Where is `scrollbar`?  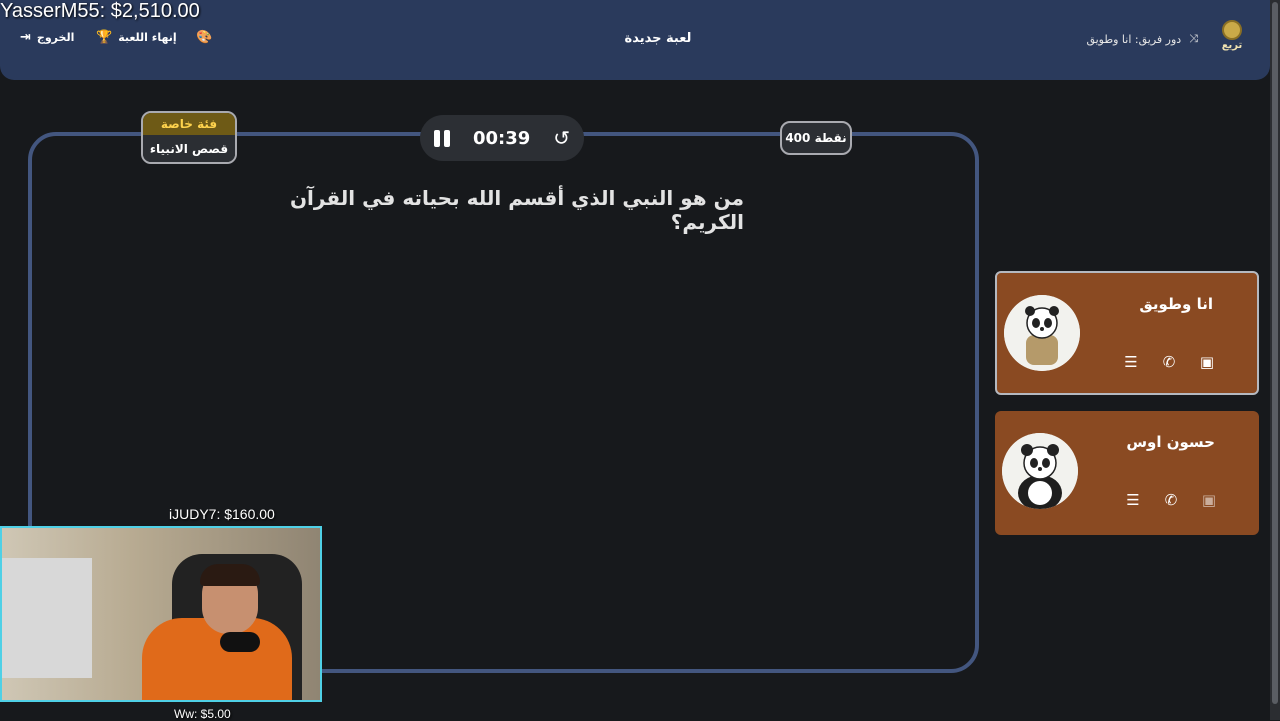
scrollbar is located at coordinates (1275, 360).